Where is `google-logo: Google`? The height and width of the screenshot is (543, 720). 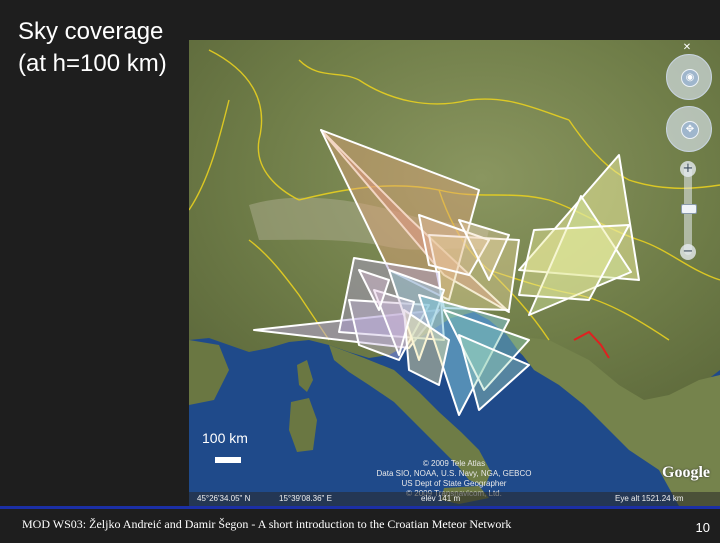 google-logo: Google is located at coordinates (686, 472).